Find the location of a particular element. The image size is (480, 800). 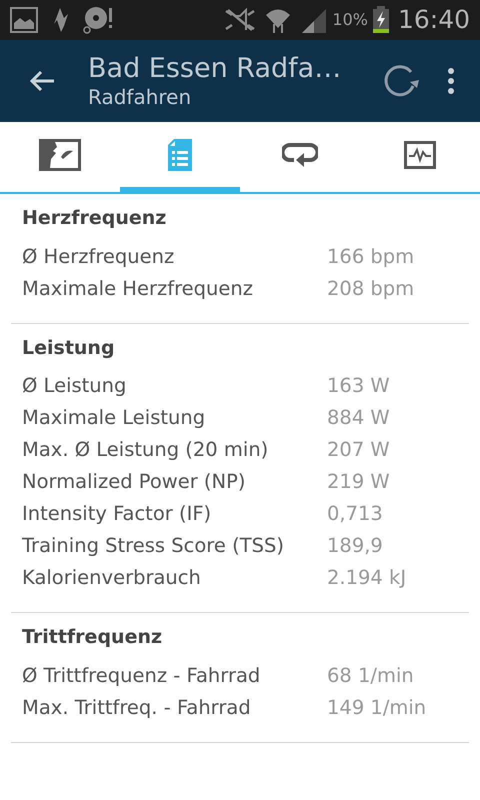

stat-label: Kalorienverbrauch is located at coordinates (112, 578).